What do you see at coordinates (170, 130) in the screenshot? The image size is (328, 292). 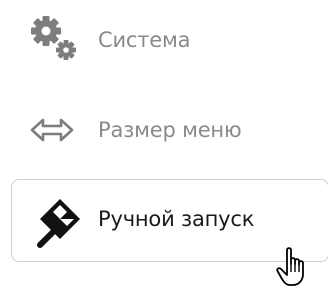 I see `menu-item-resize-label: Размер меню` at bounding box center [170, 130].